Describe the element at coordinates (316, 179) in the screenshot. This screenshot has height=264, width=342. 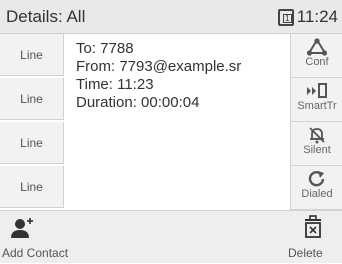
I see `redial-icon` at that location.